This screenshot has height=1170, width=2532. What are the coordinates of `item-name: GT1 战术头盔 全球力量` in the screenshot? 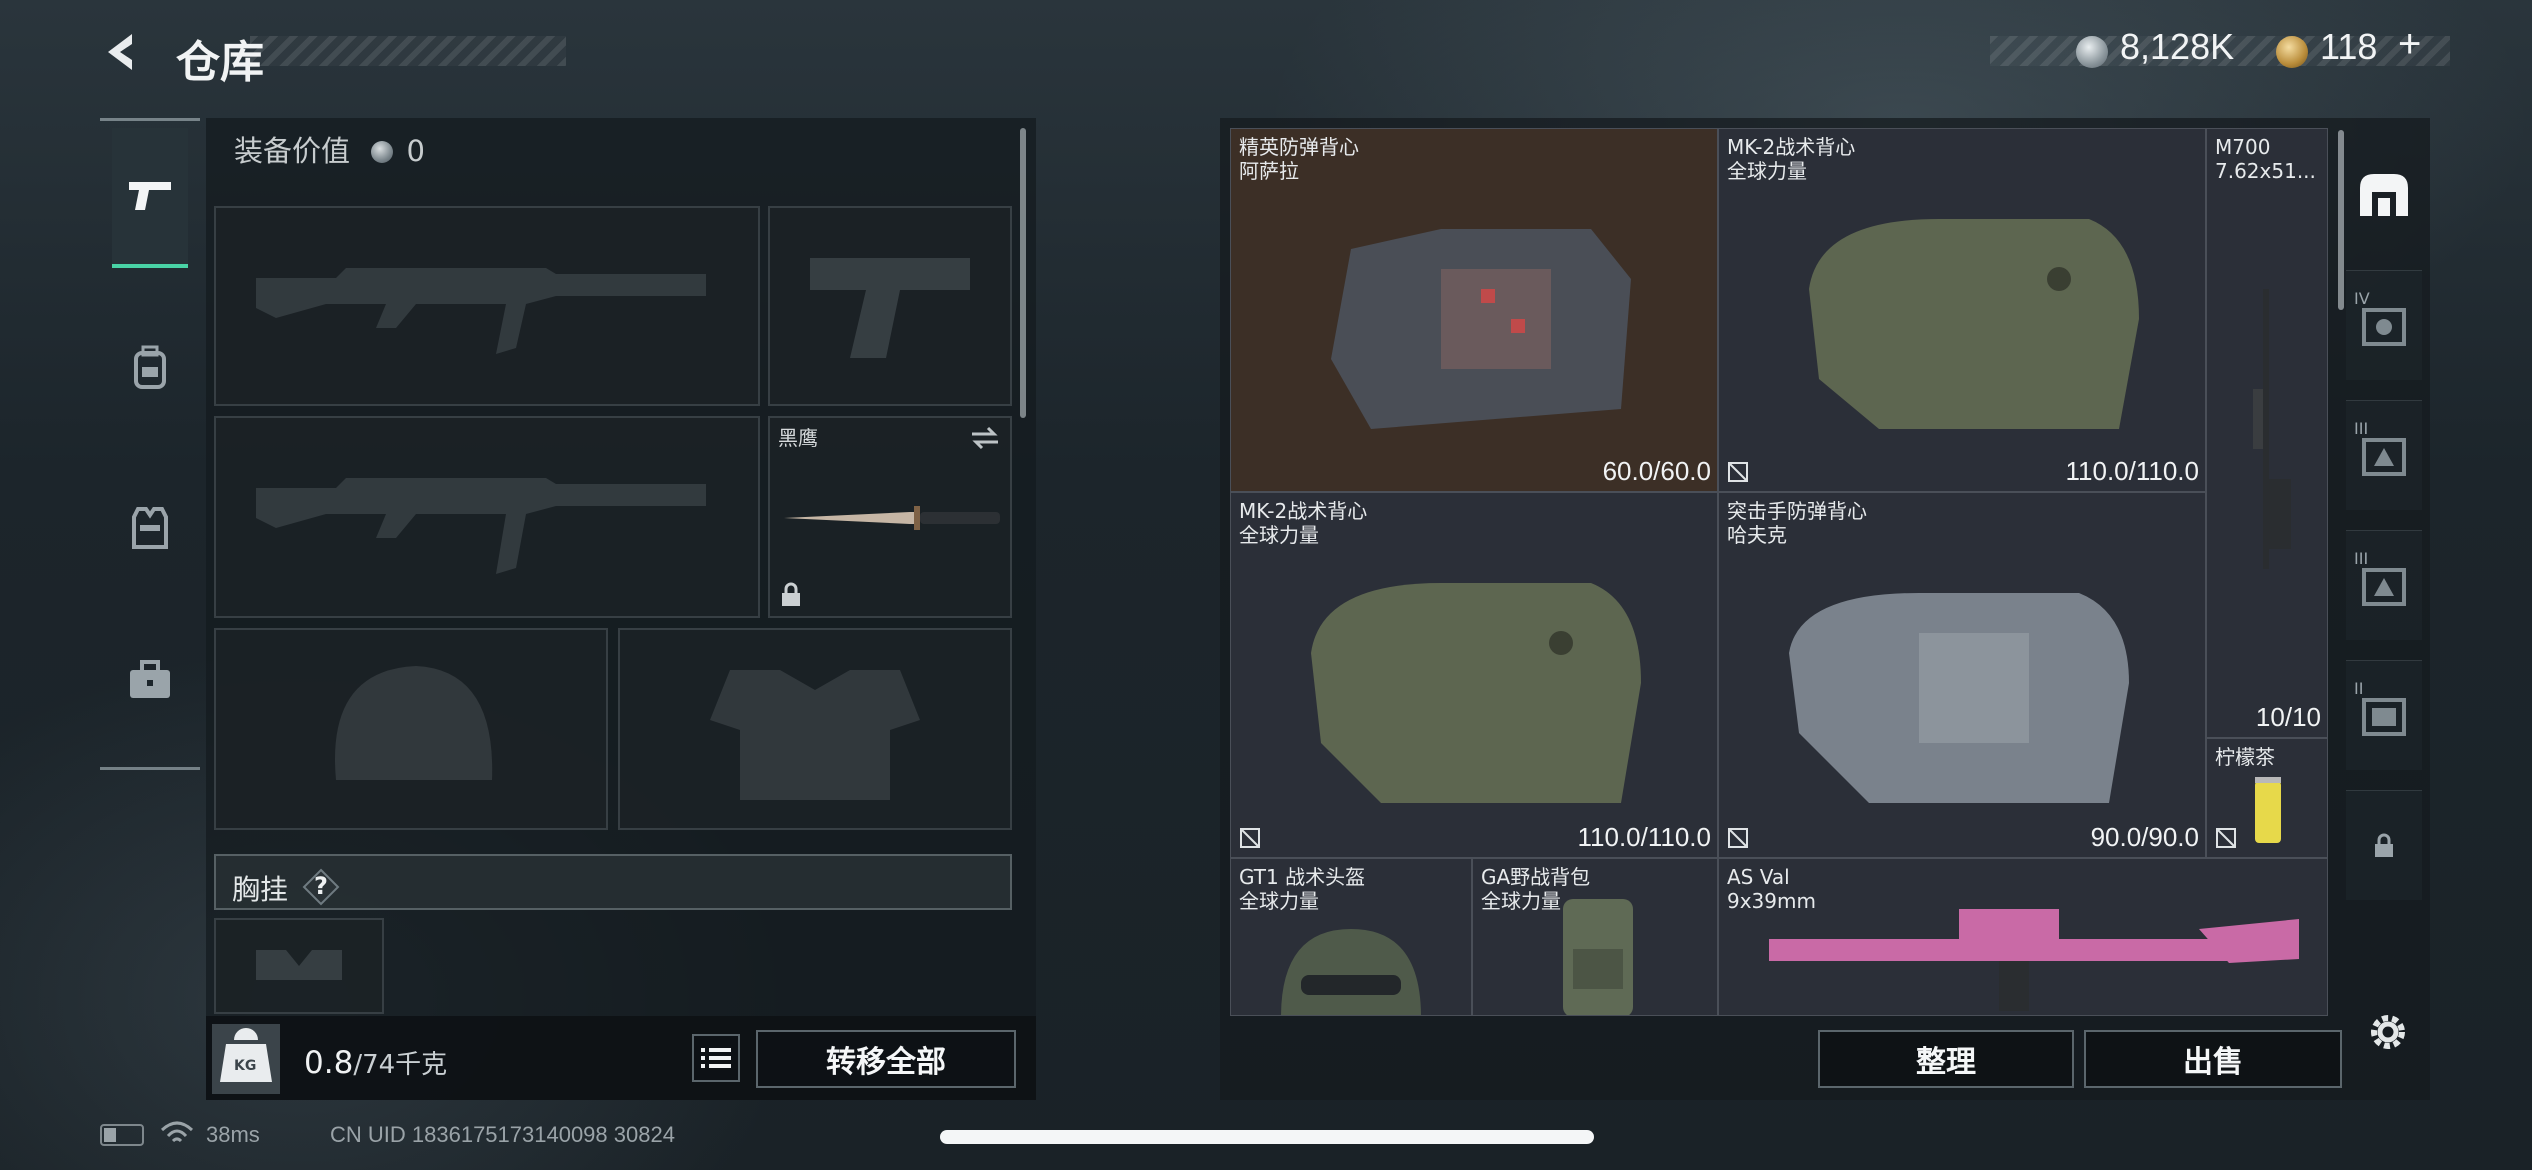 It's located at (1302, 889).